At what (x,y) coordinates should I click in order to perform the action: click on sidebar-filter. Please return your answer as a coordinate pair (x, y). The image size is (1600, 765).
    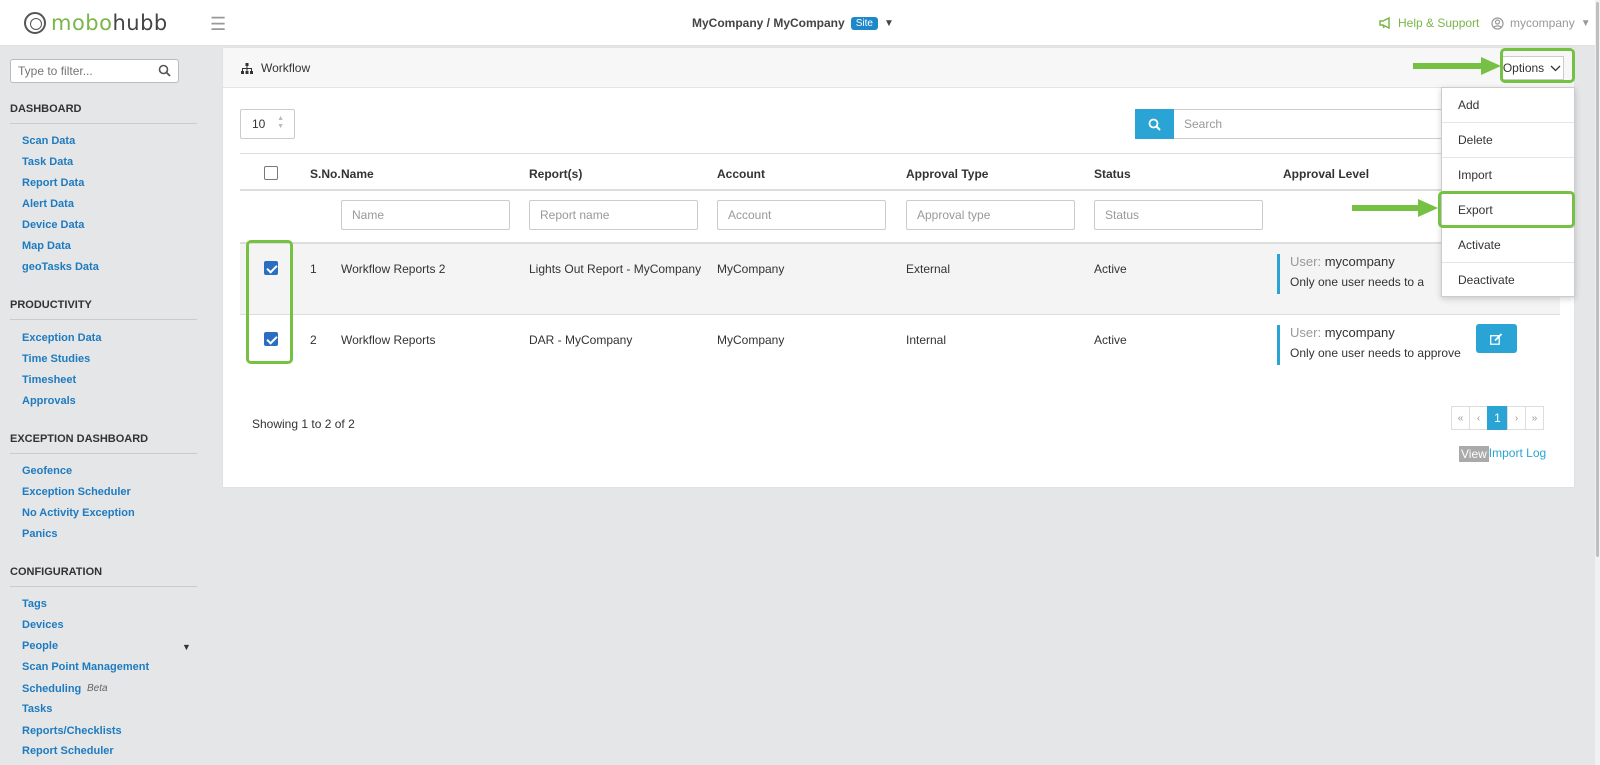
    Looking at the image, I should click on (94, 71).